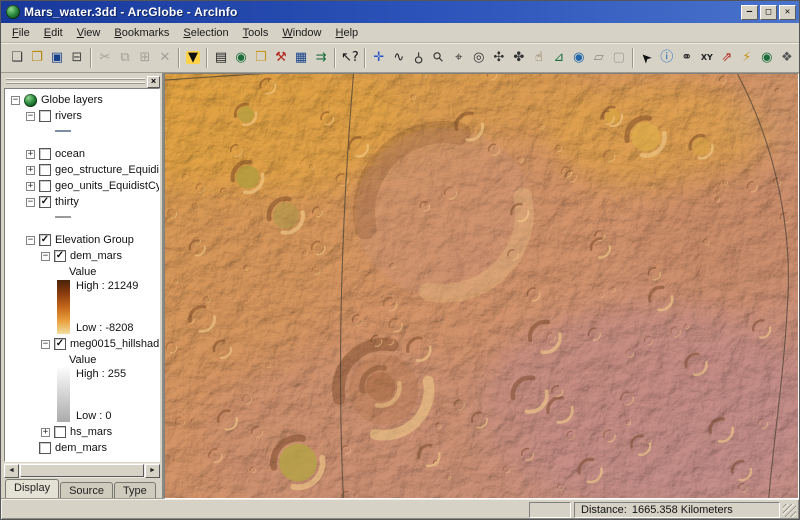 The image size is (800, 520). Describe the element at coordinates (687, 58) in the screenshot. I see `find-icon: ⚭` at that location.